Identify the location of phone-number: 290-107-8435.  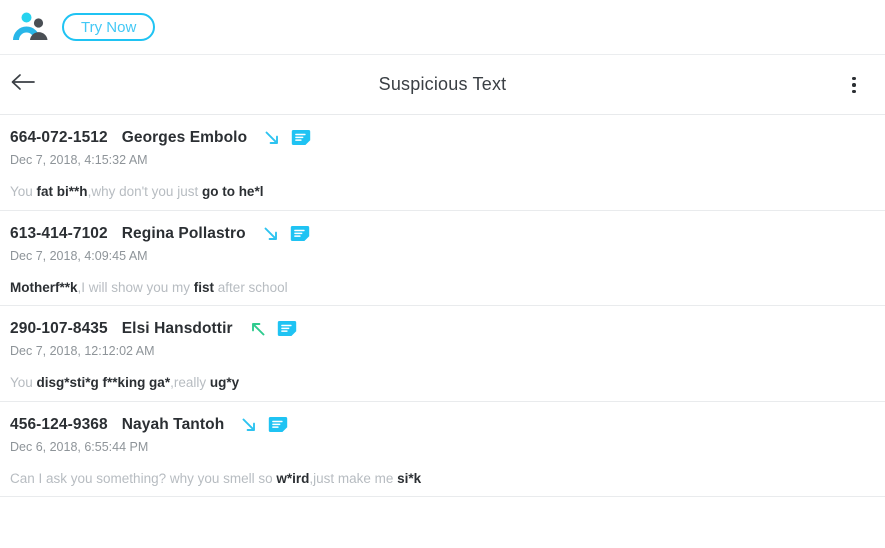
(59, 329).